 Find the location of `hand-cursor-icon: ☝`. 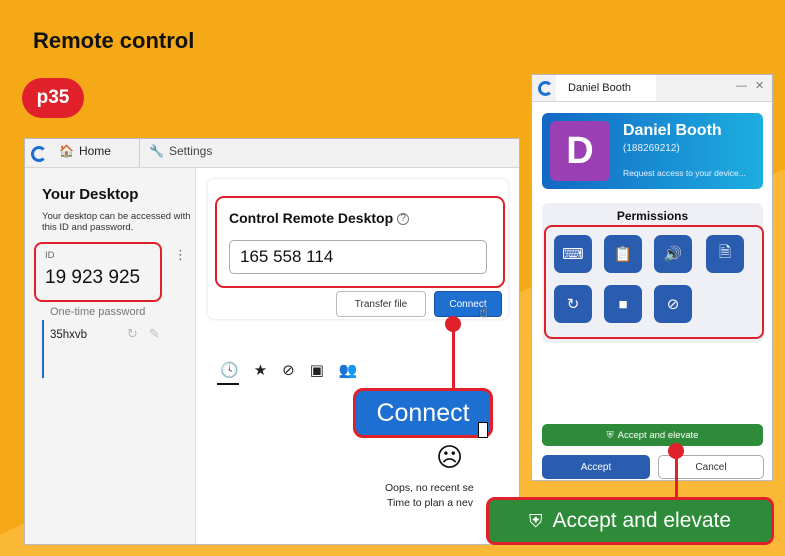

hand-cursor-icon: ☝ is located at coordinates (484, 312).